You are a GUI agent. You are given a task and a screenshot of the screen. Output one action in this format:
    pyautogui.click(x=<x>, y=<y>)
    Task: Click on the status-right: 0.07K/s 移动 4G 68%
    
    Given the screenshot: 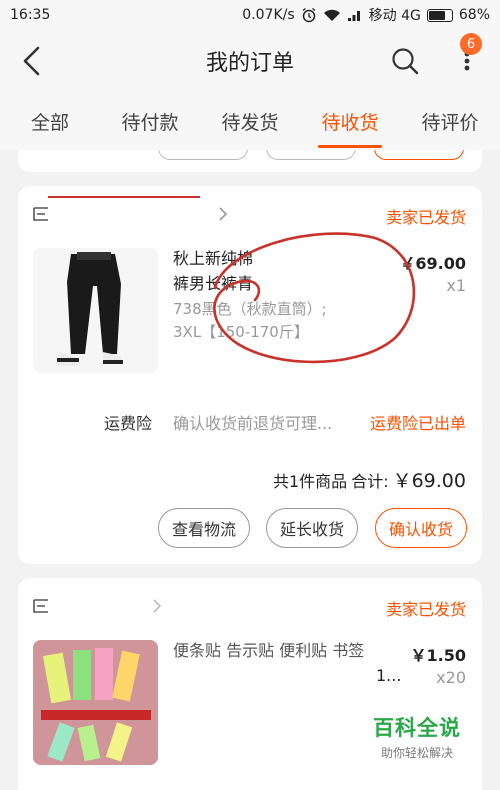 What is the action you would take?
    pyautogui.click(x=366, y=15)
    